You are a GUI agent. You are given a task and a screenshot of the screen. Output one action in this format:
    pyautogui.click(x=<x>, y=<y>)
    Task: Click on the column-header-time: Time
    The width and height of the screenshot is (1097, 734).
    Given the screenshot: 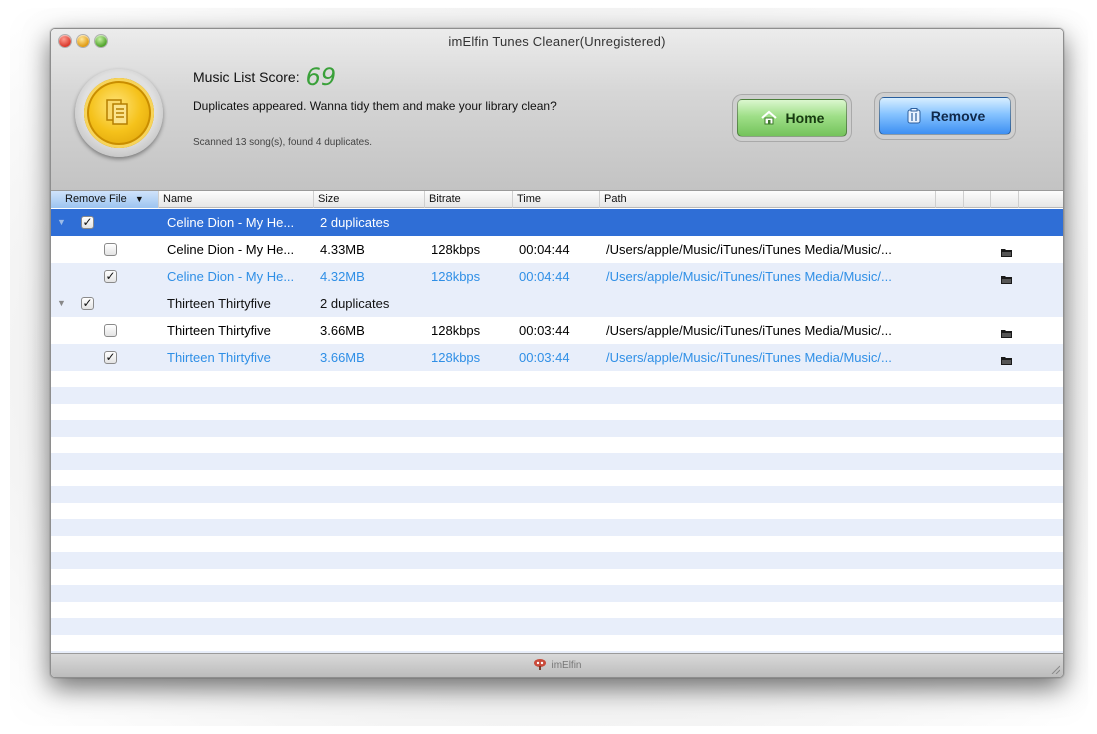 What is the action you would take?
    pyautogui.click(x=556, y=199)
    